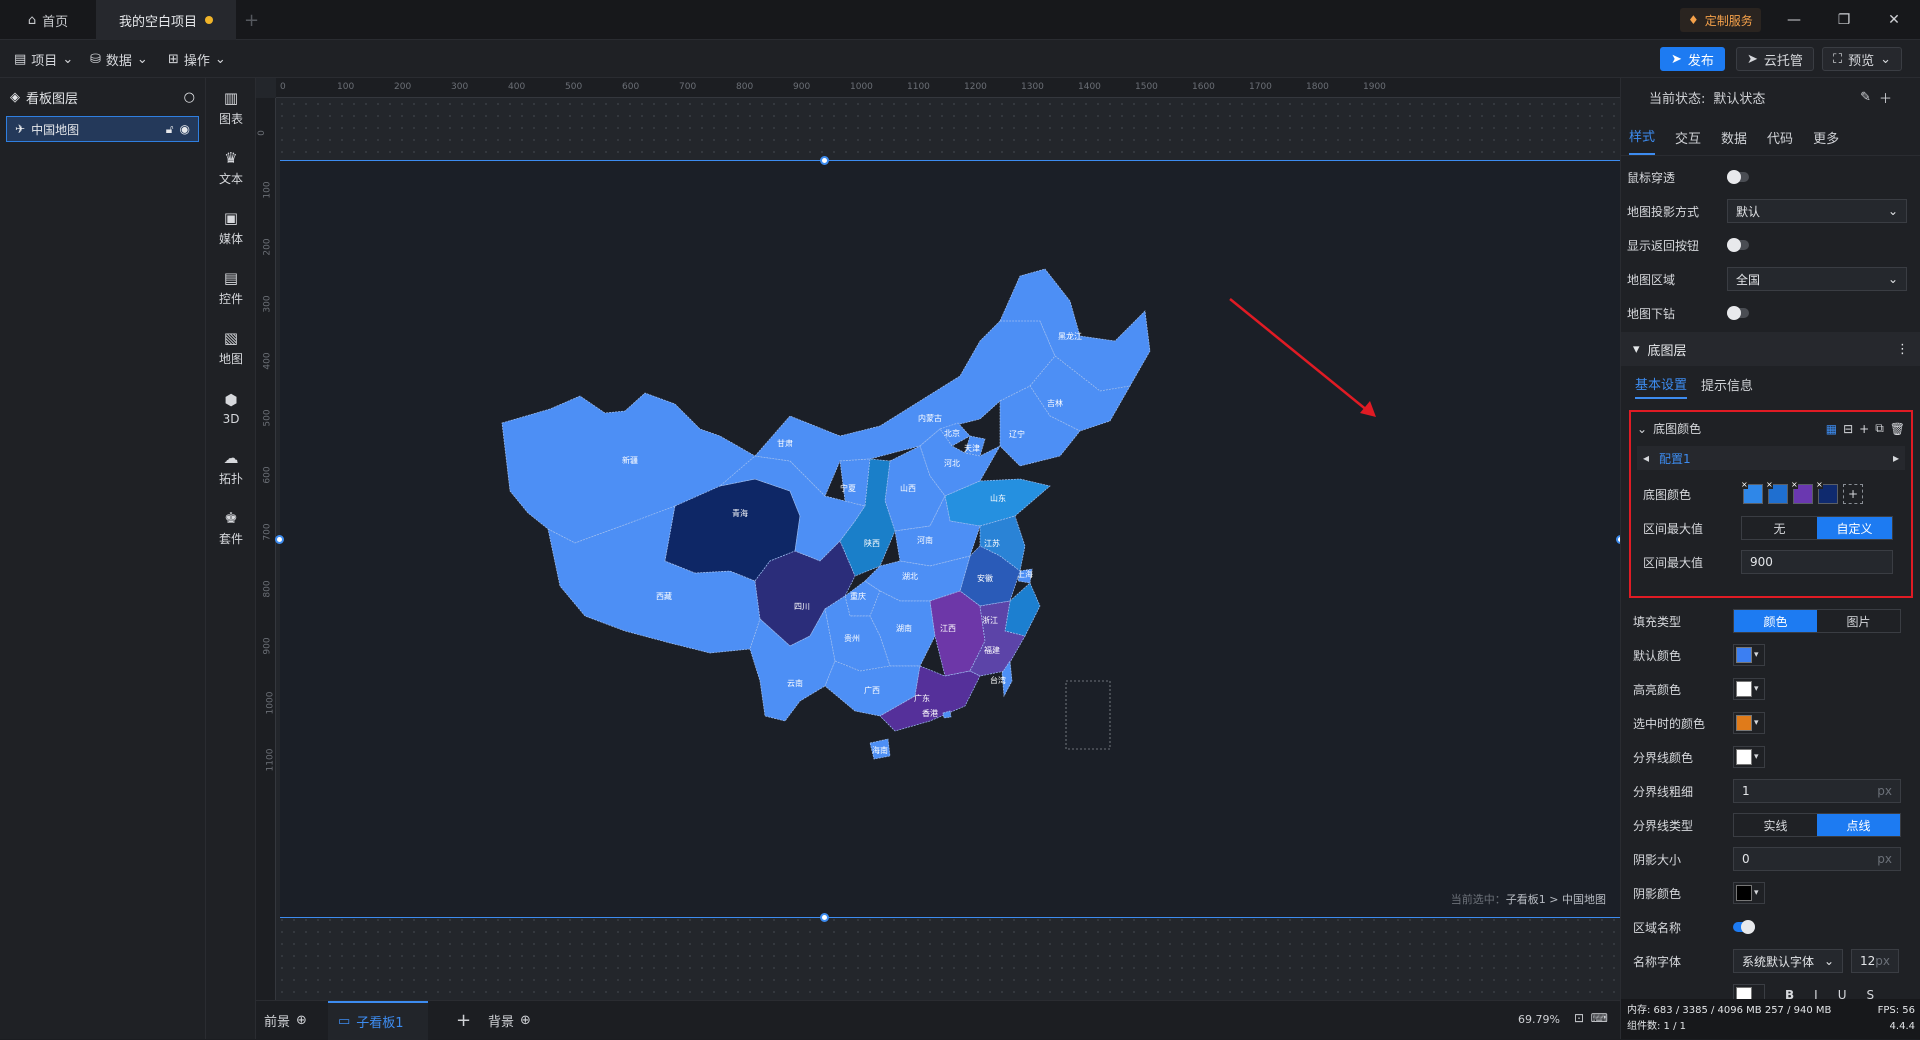 This screenshot has height=1040, width=1920. What do you see at coordinates (1879, 428) in the screenshot?
I see `copy-icon: ⧉` at bounding box center [1879, 428].